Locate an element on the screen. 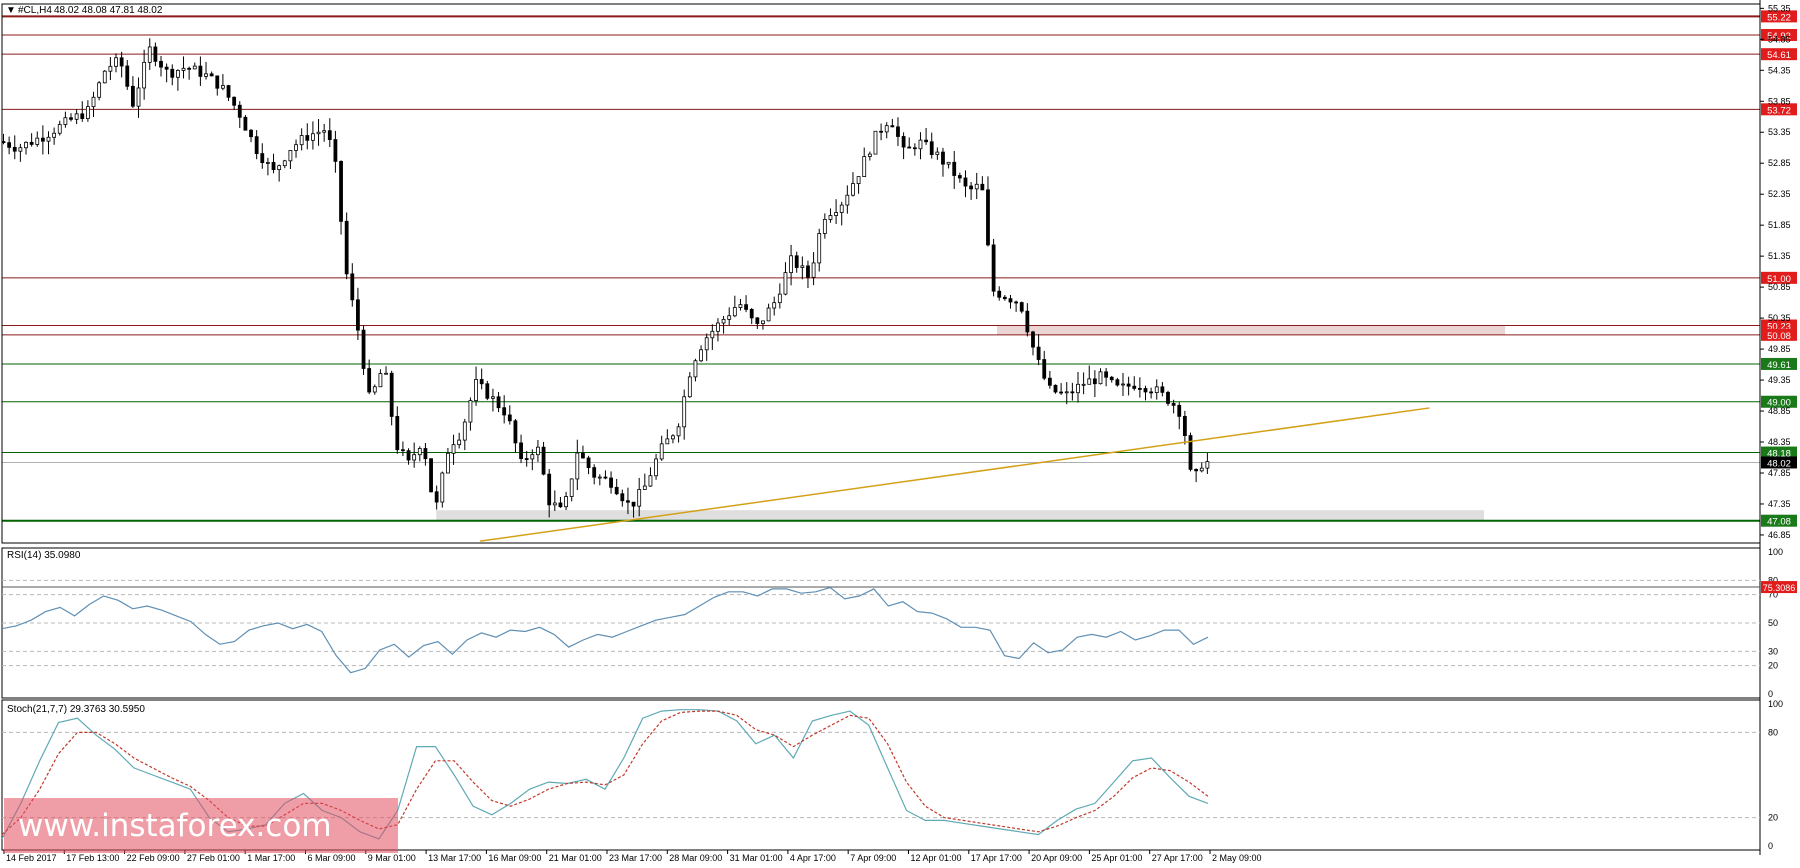 The height and width of the screenshot is (868, 1800). symbol-label: #CL,H4 is located at coordinates (35, 10).